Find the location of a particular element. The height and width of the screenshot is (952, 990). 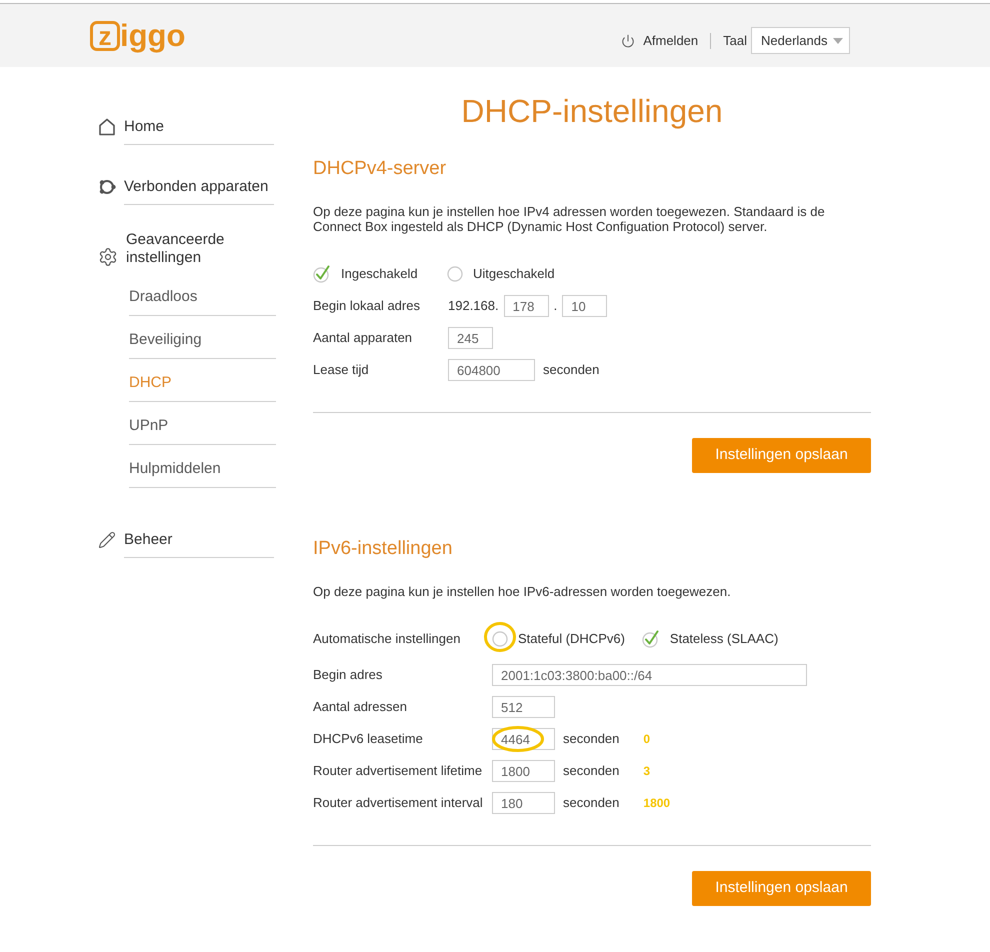

field-label: Aantal apparaten is located at coordinates (363, 338).